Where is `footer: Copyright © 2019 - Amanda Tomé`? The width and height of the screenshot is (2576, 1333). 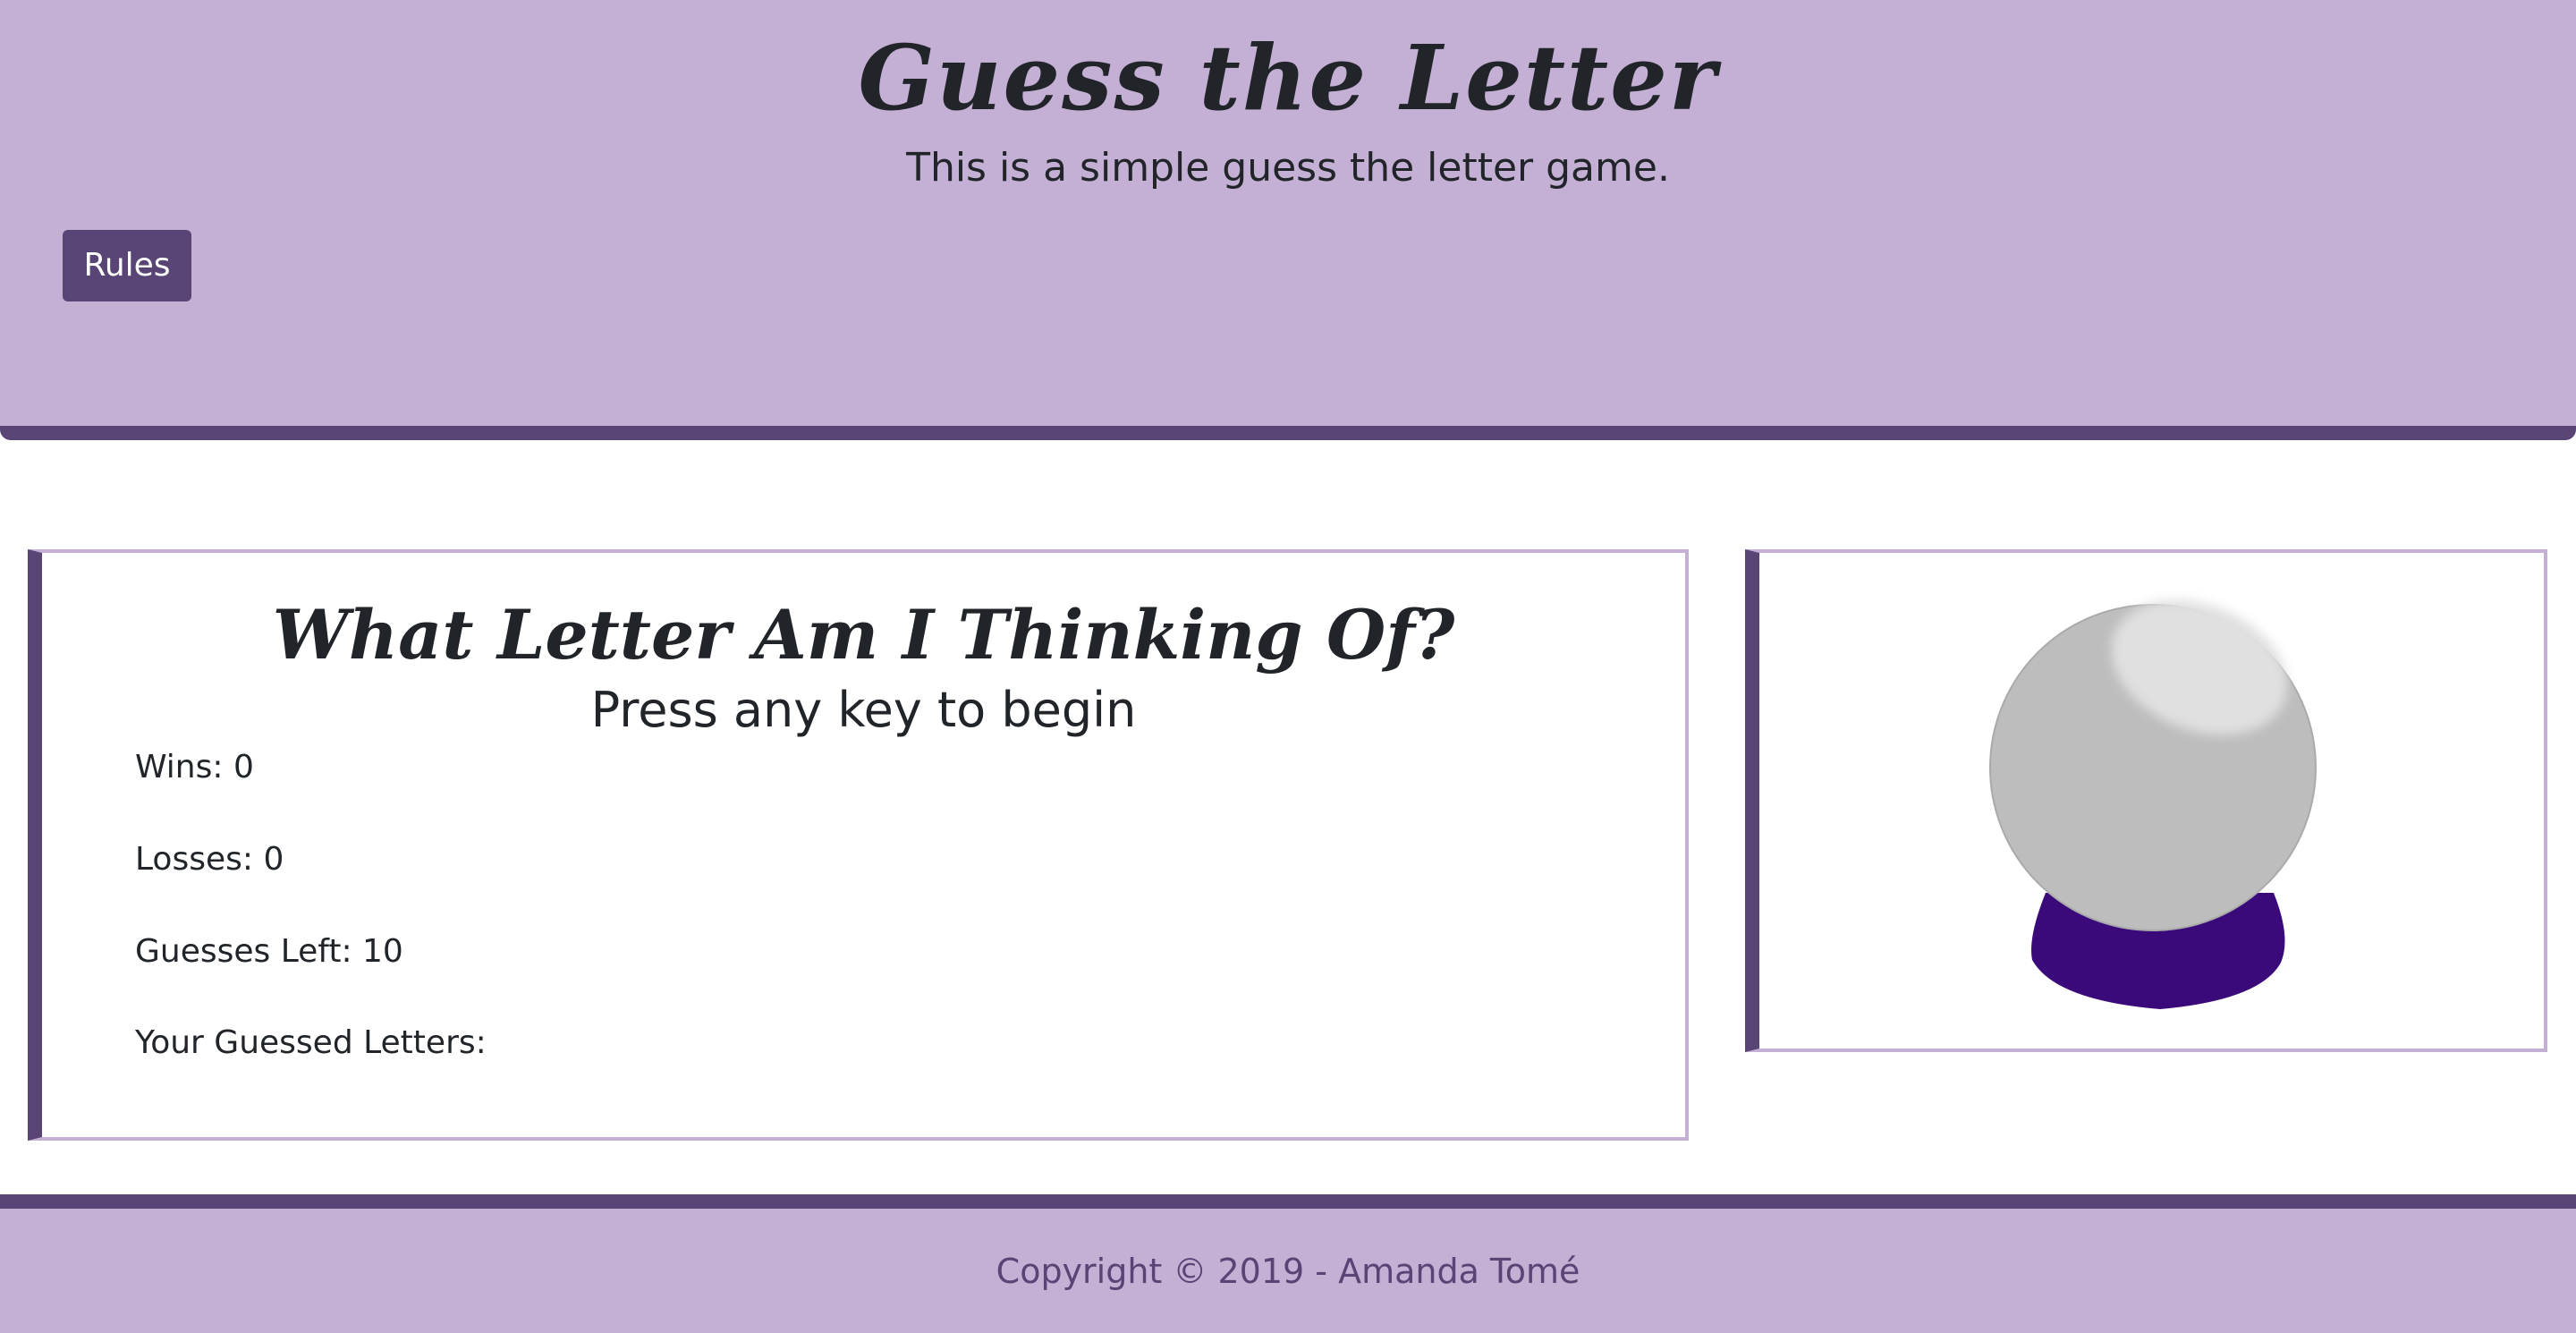 footer: Copyright © 2019 - Amanda Tomé is located at coordinates (1288, 1263).